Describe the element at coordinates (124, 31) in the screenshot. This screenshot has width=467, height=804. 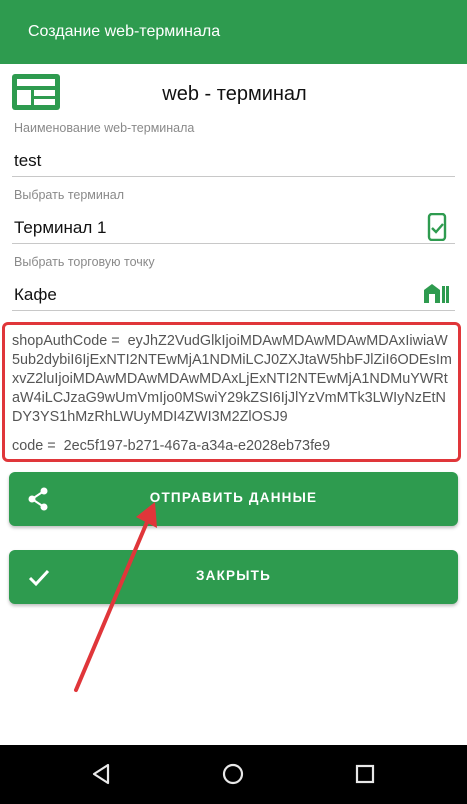
I see `app-bar-title: Создание web-терминала` at that location.